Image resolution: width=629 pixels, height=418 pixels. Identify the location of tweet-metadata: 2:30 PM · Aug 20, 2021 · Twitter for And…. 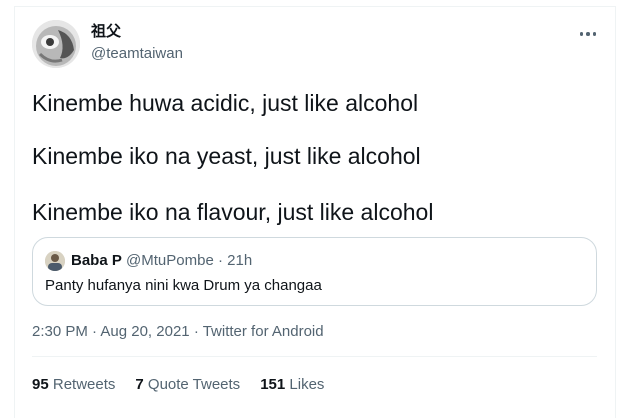
(178, 332).